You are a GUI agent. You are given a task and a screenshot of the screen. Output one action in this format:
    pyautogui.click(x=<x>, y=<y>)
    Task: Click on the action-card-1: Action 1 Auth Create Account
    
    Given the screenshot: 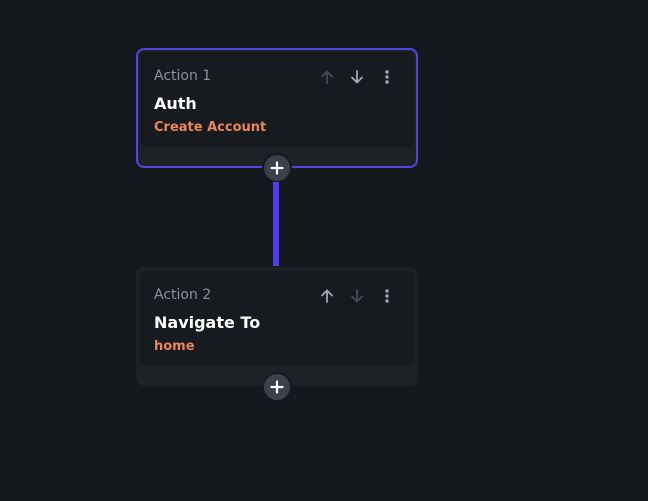 What is the action you would take?
    pyautogui.click(x=277, y=108)
    